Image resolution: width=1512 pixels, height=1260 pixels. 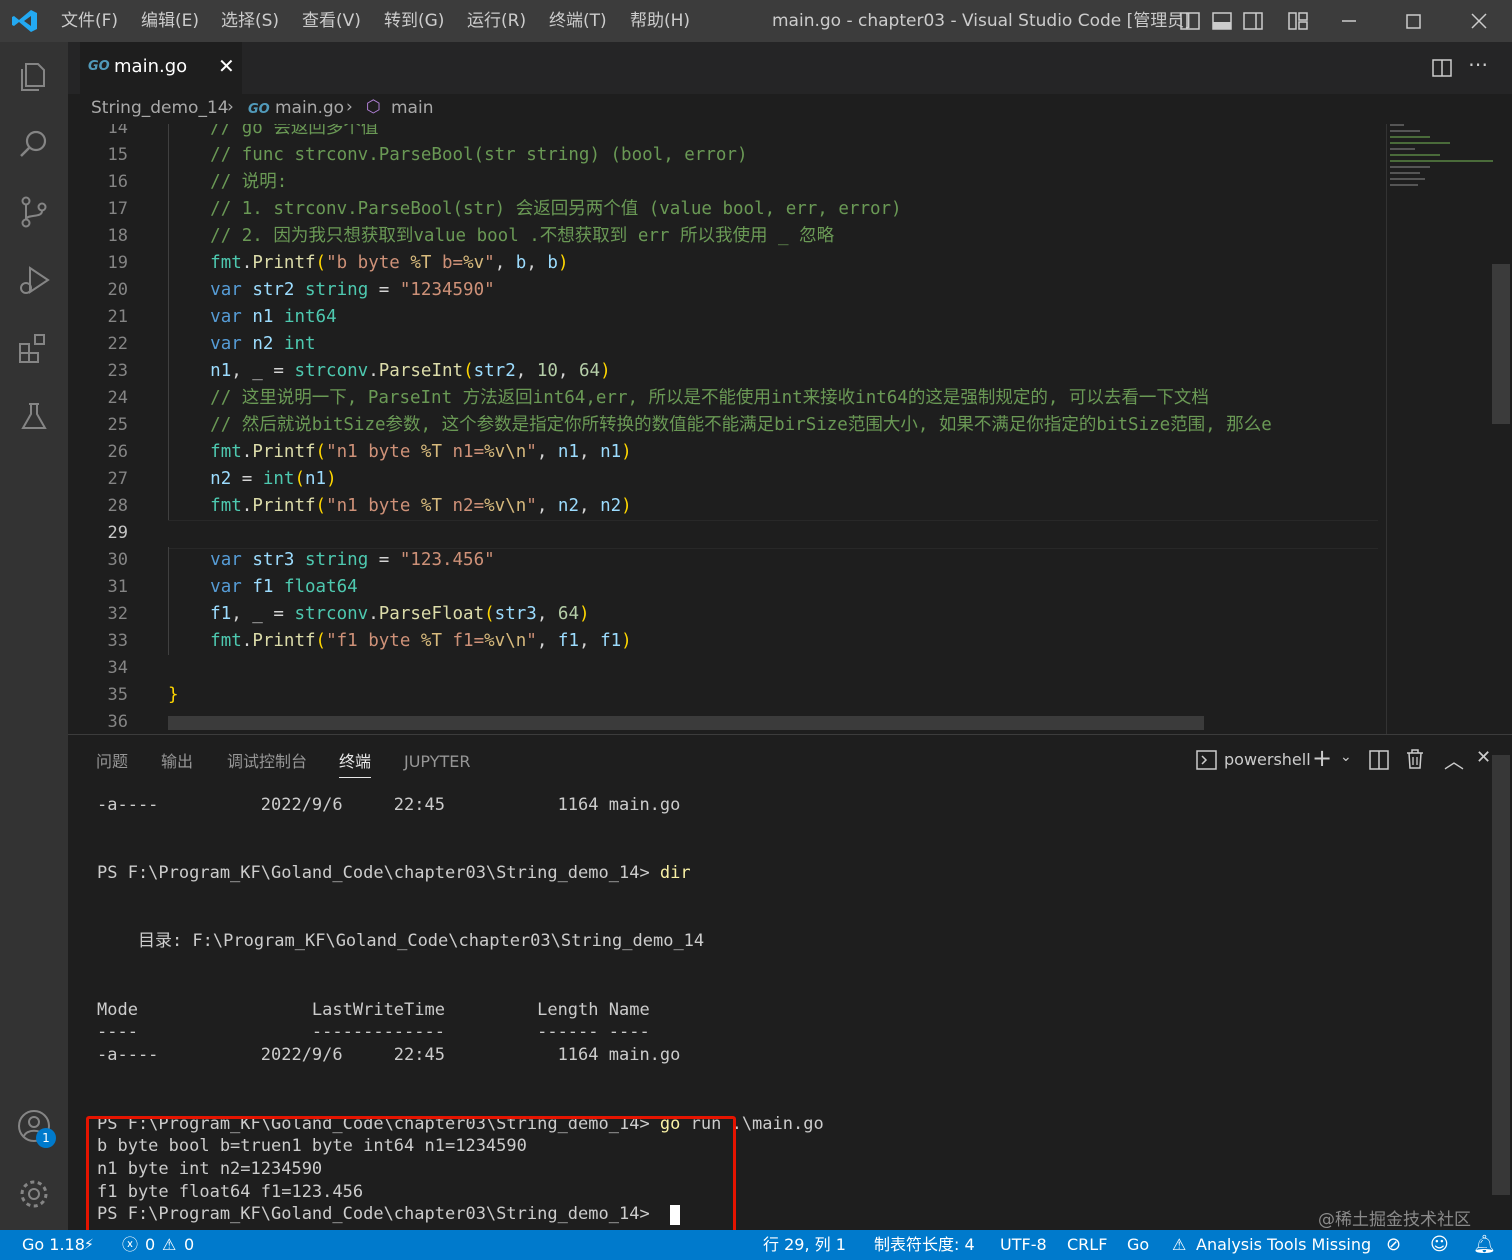 I want to click on new-terminal-icon: +, so click(x=1322, y=758).